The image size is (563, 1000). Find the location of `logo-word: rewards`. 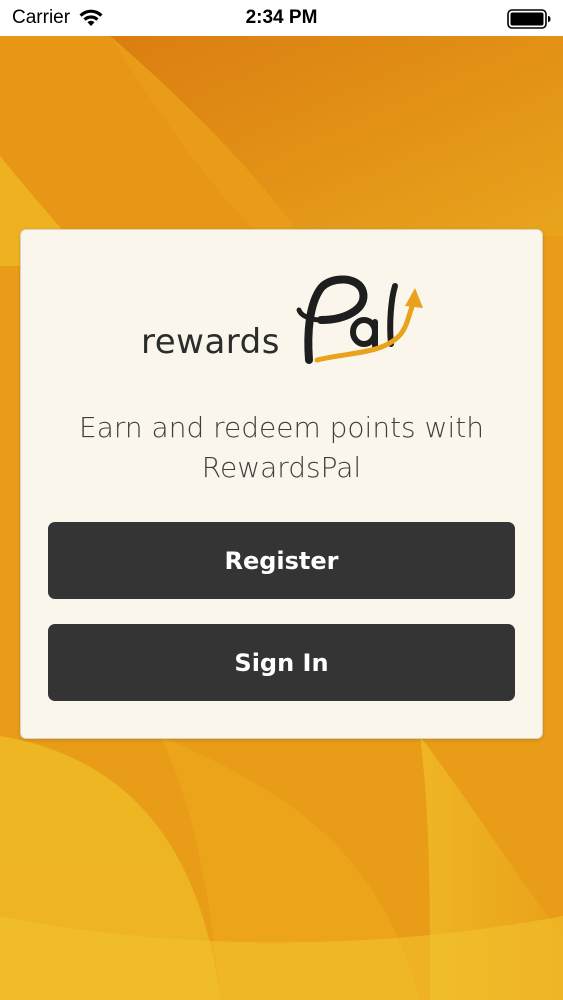

logo-word: rewards is located at coordinates (210, 342).